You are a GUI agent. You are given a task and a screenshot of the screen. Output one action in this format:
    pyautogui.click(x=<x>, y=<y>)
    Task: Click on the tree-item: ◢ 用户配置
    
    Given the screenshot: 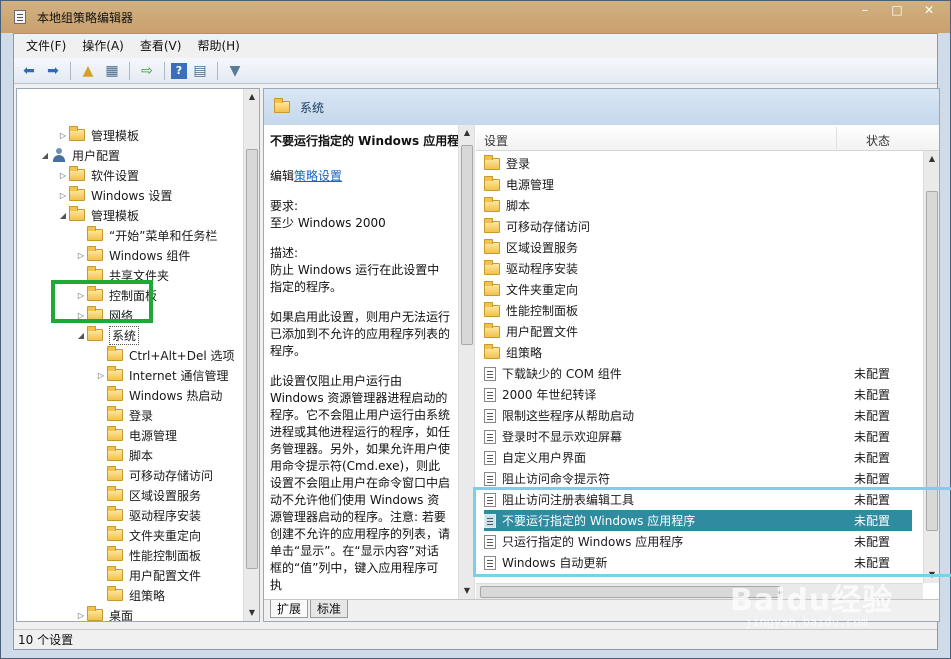 What is the action you would take?
    pyautogui.click(x=79, y=155)
    